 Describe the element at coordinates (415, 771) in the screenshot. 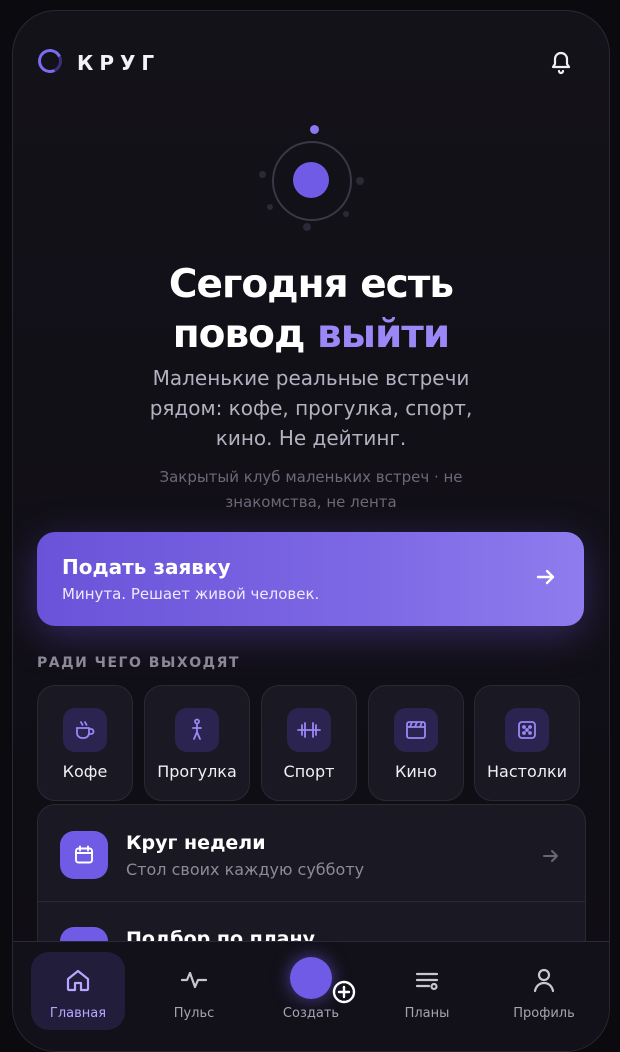

I see `category-label: Кино` at that location.